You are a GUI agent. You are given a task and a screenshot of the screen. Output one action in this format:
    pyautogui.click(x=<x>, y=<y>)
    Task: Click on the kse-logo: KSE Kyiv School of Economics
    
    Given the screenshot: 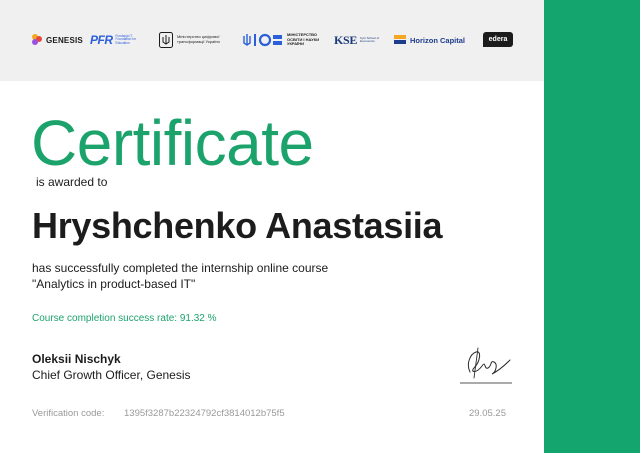 What is the action you would take?
    pyautogui.click(x=358, y=40)
    